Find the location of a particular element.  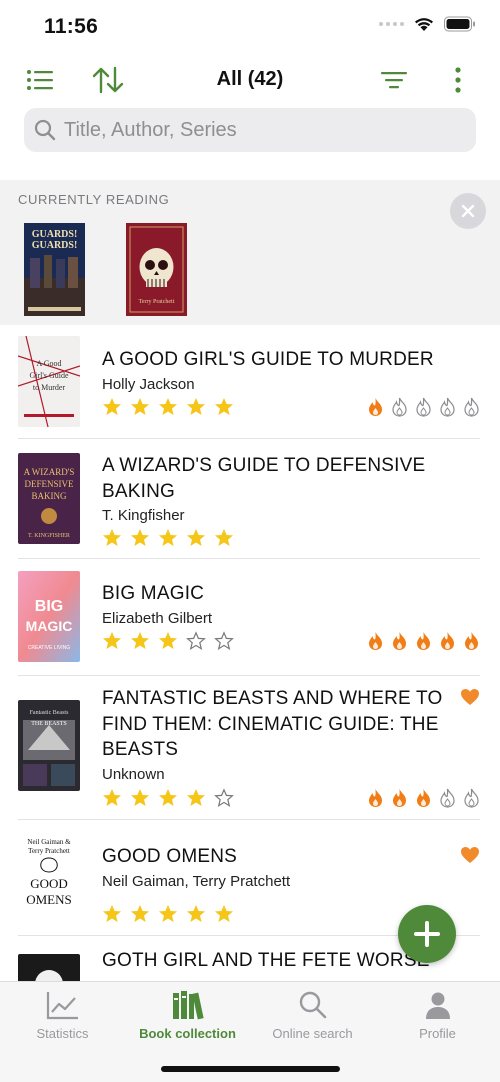

search-bar is located at coordinates (250, 130).